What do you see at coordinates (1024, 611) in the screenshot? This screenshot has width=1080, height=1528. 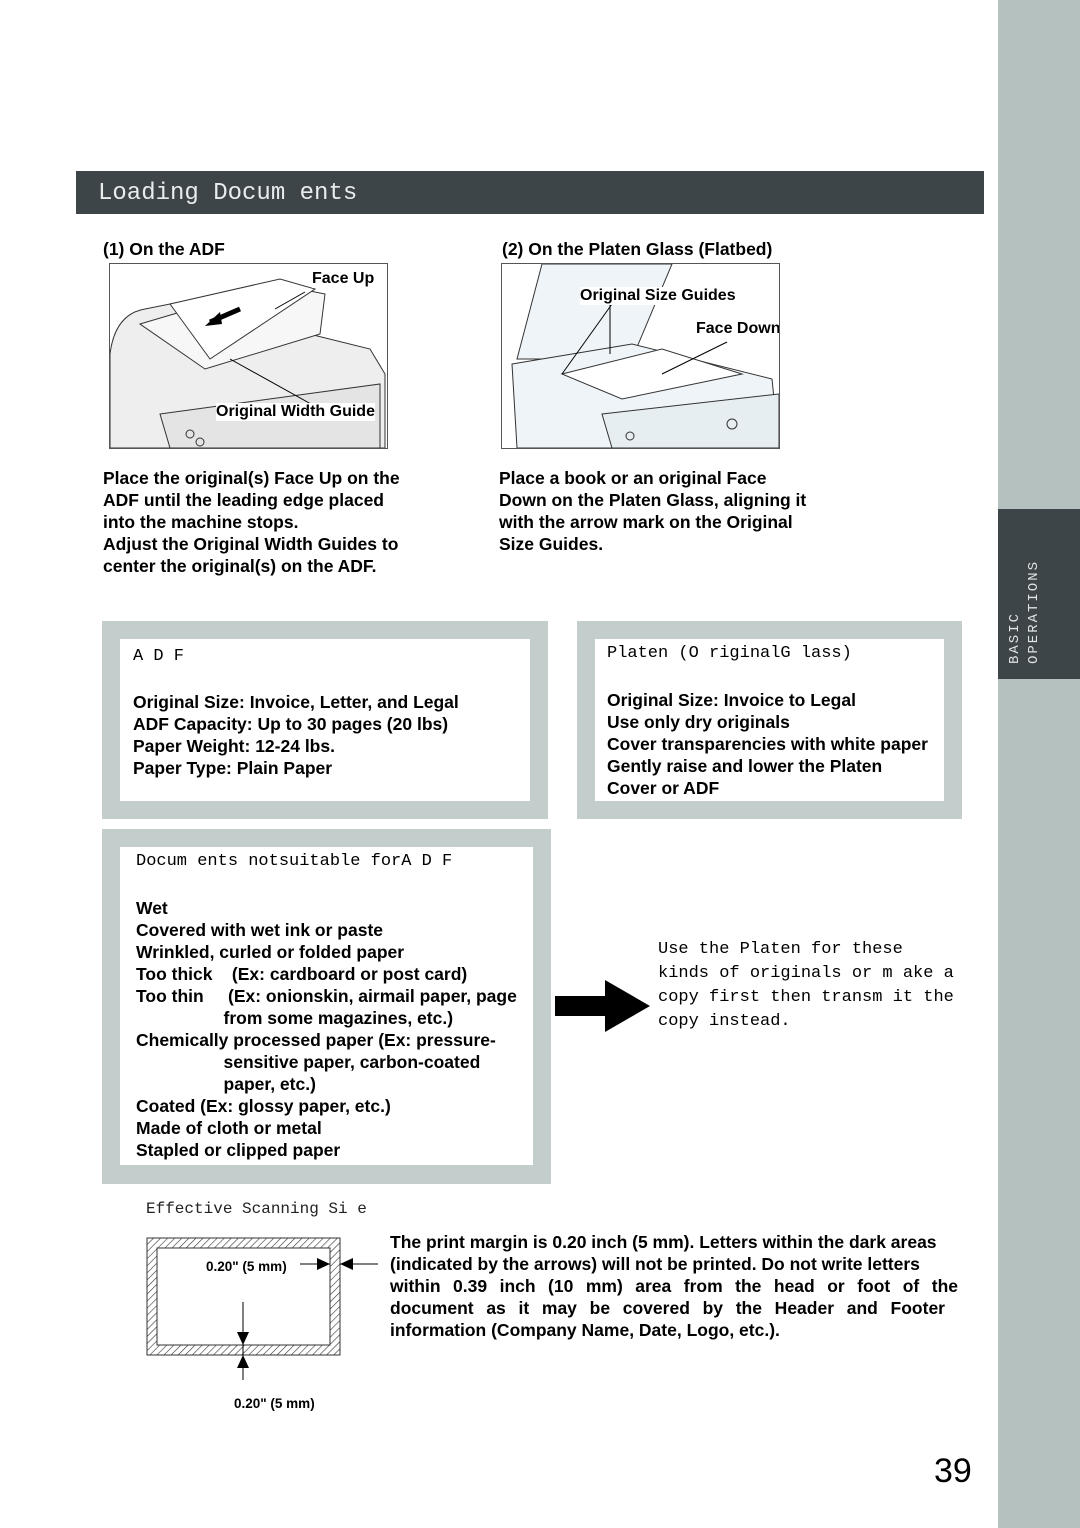 I see `section-tab-label: BASIC OPERATIONS` at bounding box center [1024, 611].